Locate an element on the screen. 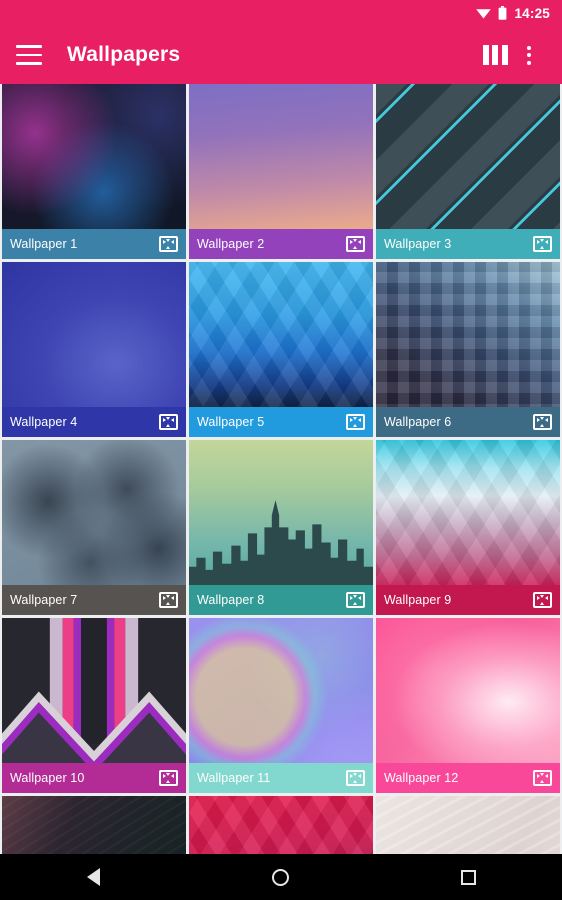 Image resolution: width=562 pixels, height=900 pixels. wallpaper-tile: Wallpaper 5 is located at coordinates (281, 349).